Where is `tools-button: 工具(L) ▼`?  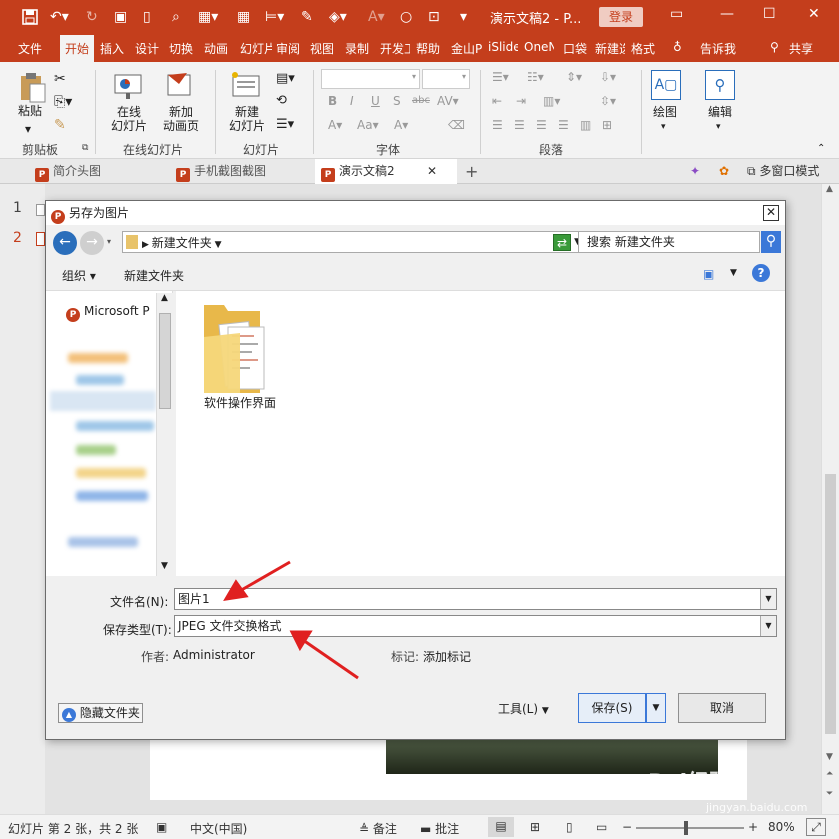
tools-button: 工具(L) ▼ is located at coordinates (523, 708).